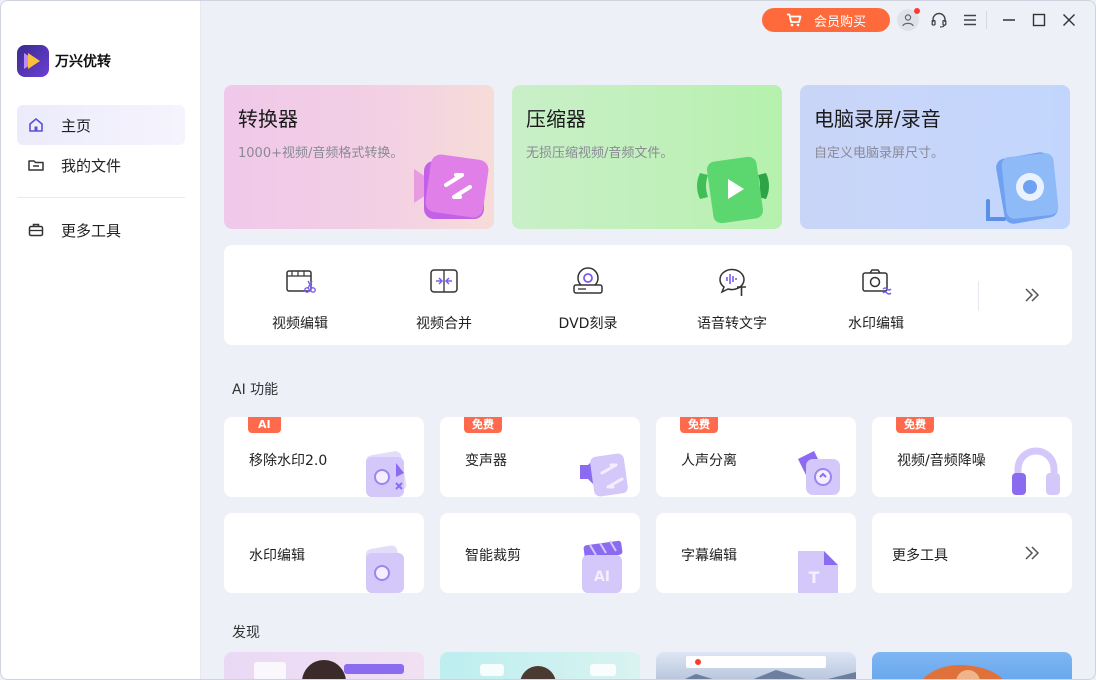 Image resolution: width=1096 pixels, height=680 pixels. I want to click on svg-text: T, so click(814, 577).